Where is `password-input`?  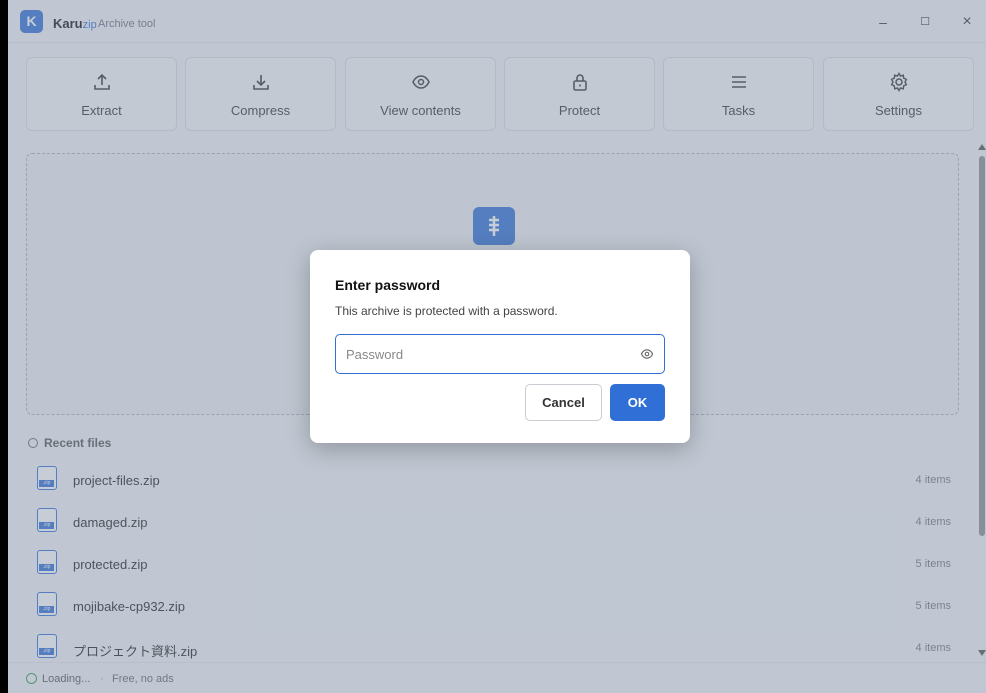
password-input is located at coordinates (486, 354).